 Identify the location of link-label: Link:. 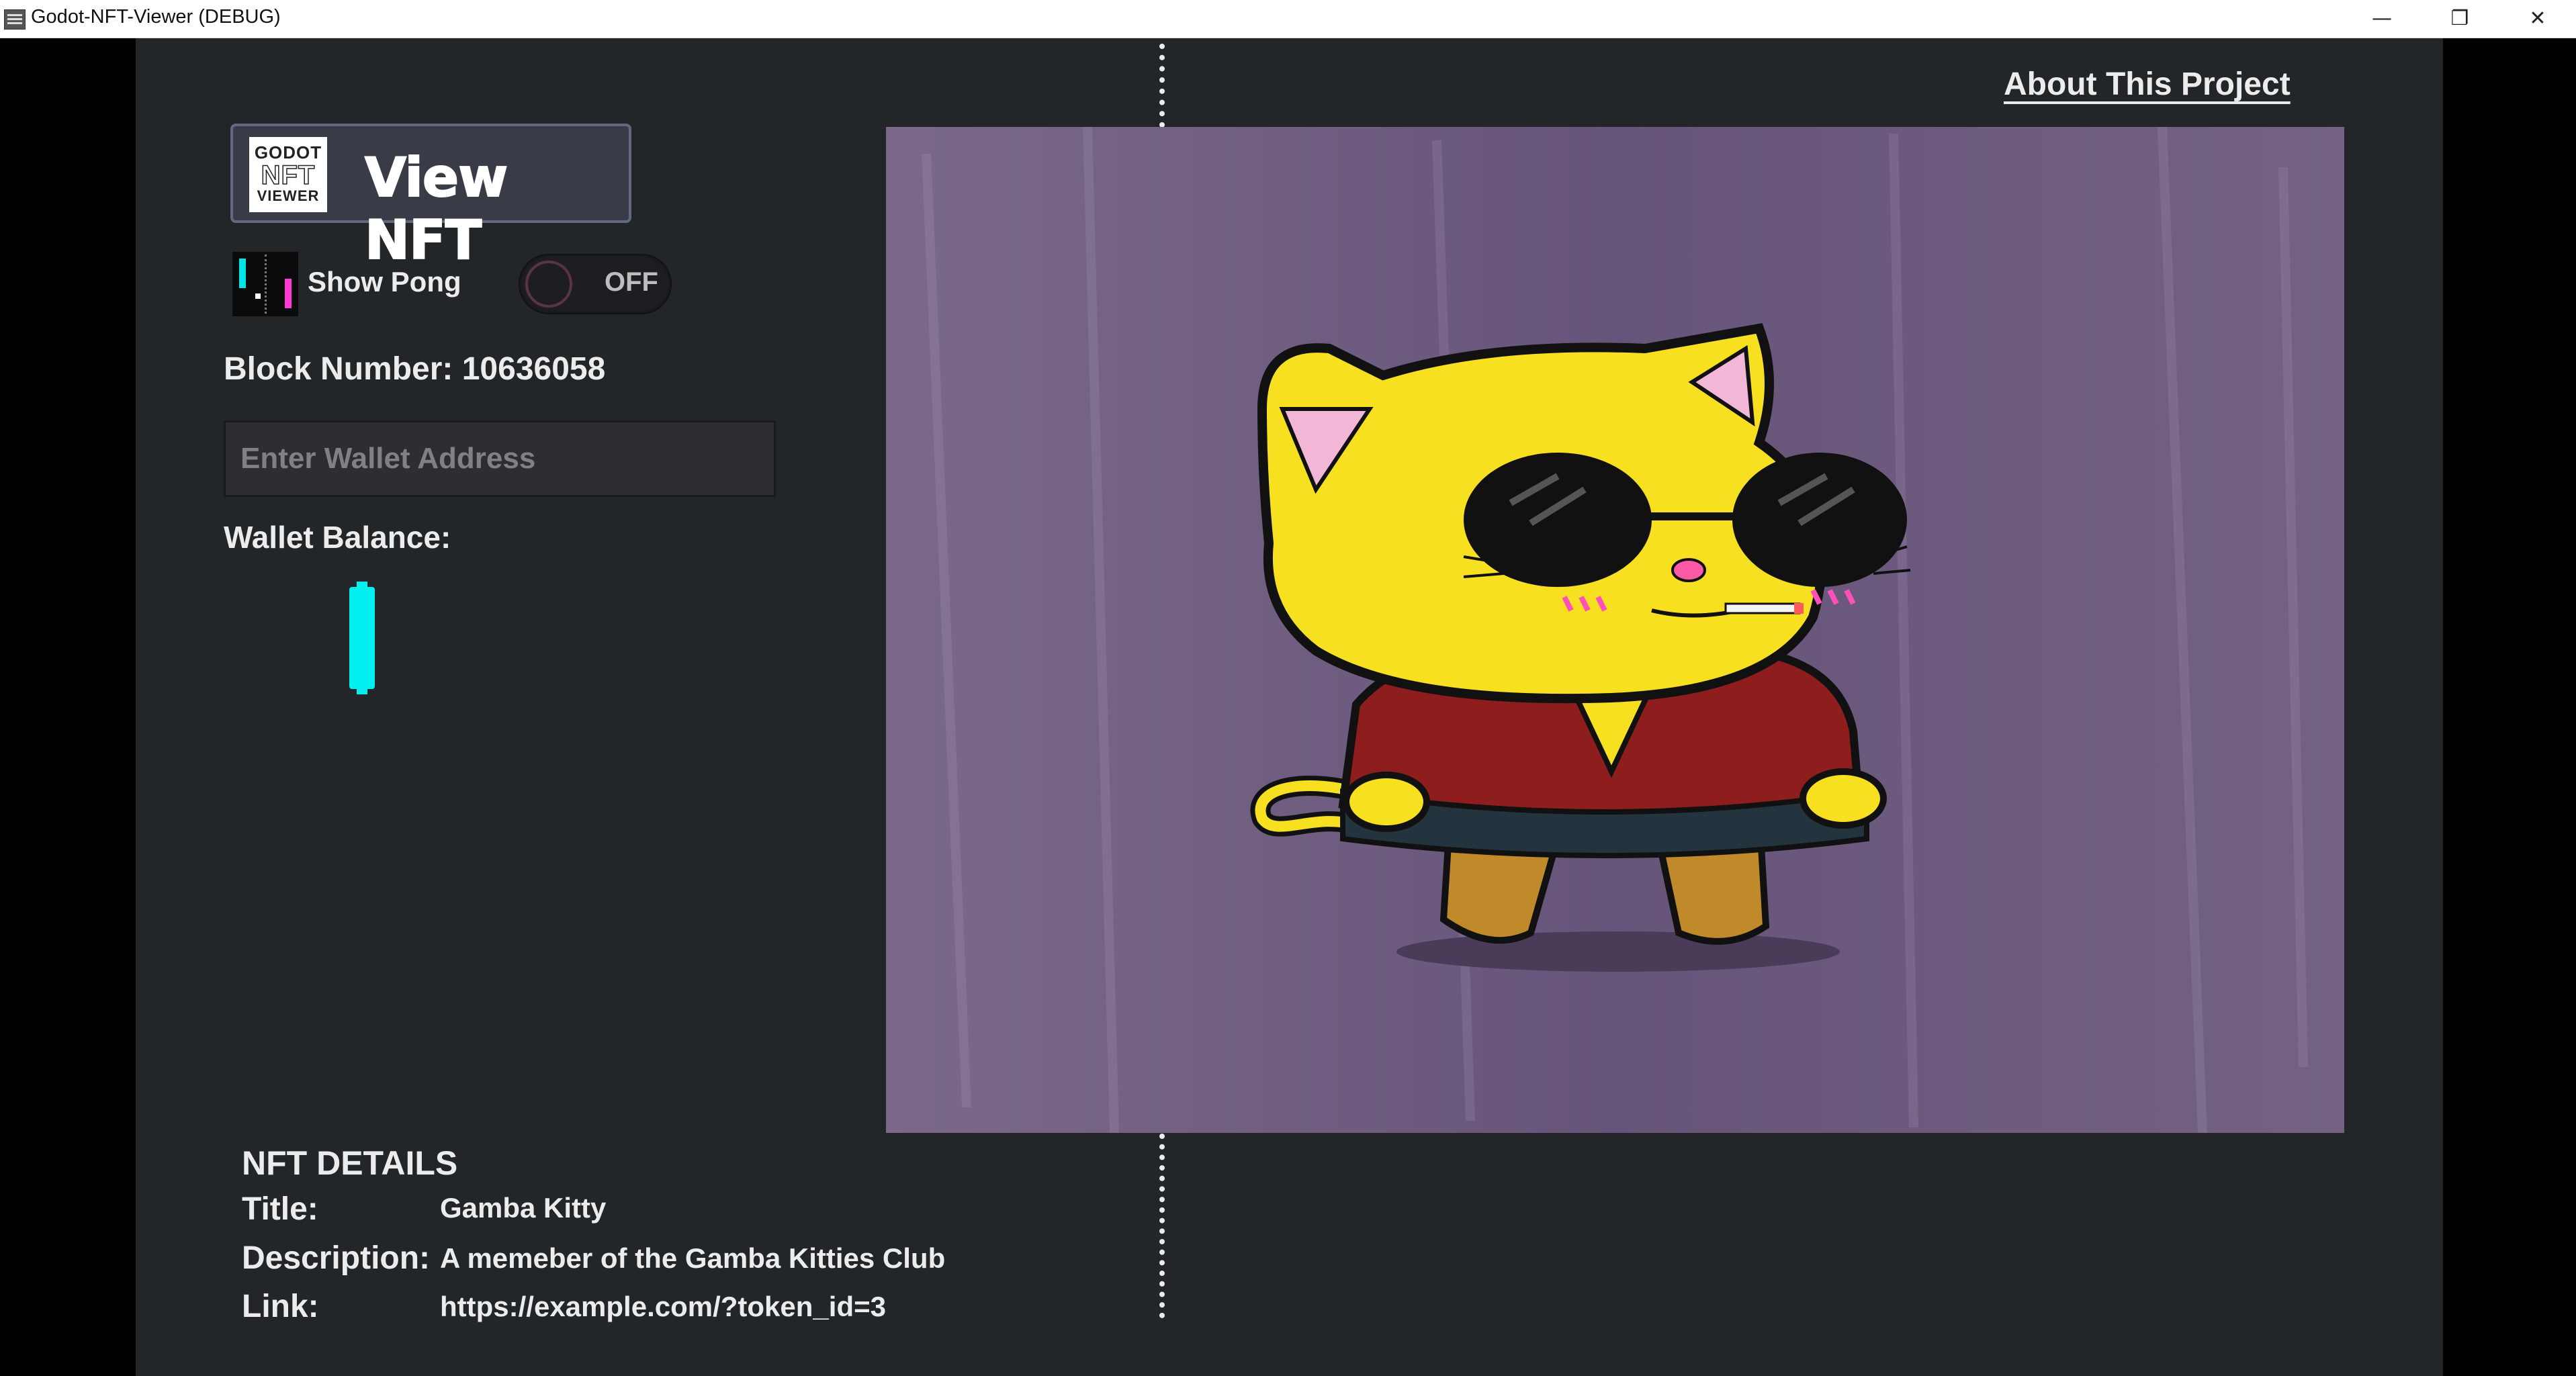
(280, 1306).